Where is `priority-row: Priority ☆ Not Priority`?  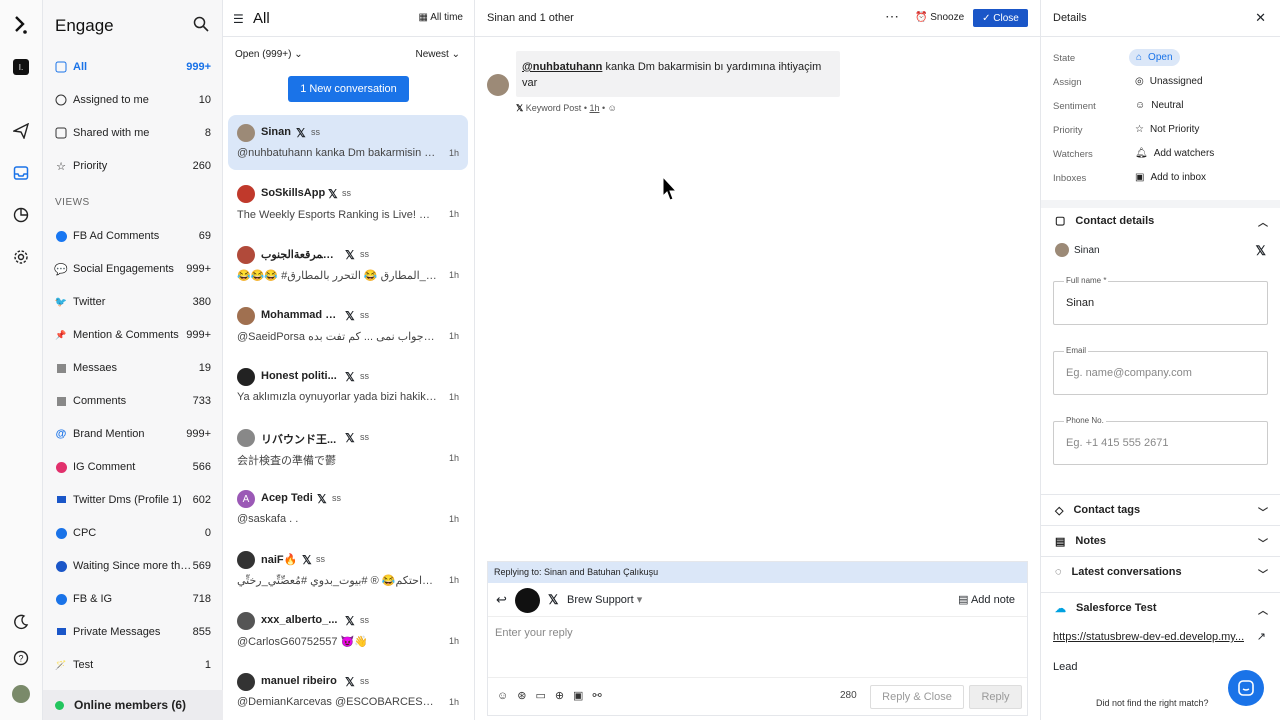
priority-row: Priority ☆ Not Priority is located at coordinates (1126, 130).